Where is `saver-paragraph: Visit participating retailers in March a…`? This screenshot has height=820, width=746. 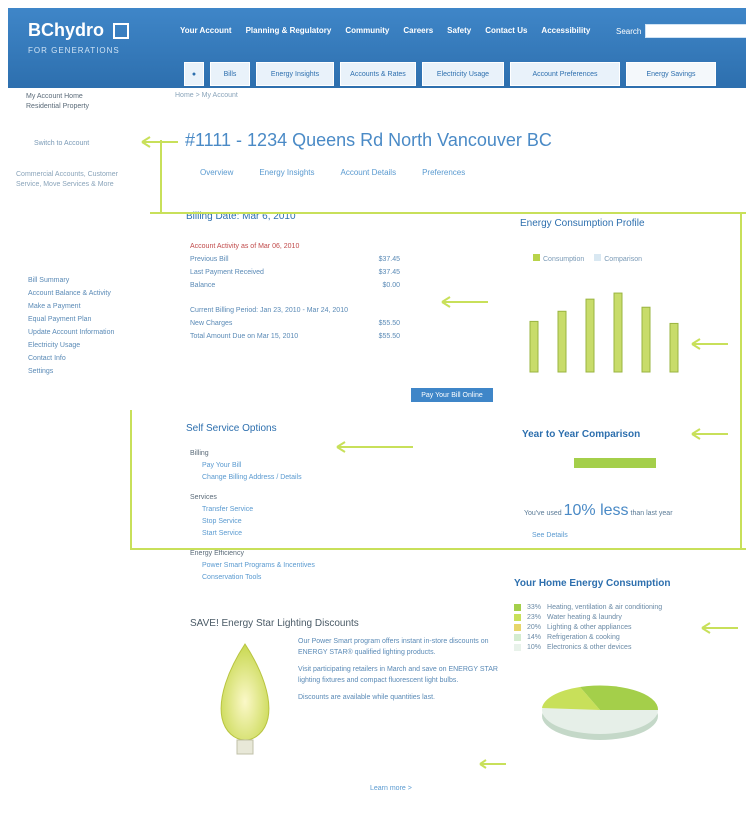 saver-paragraph: Visit participating retailers in March a… is located at coordinates (398, 675).